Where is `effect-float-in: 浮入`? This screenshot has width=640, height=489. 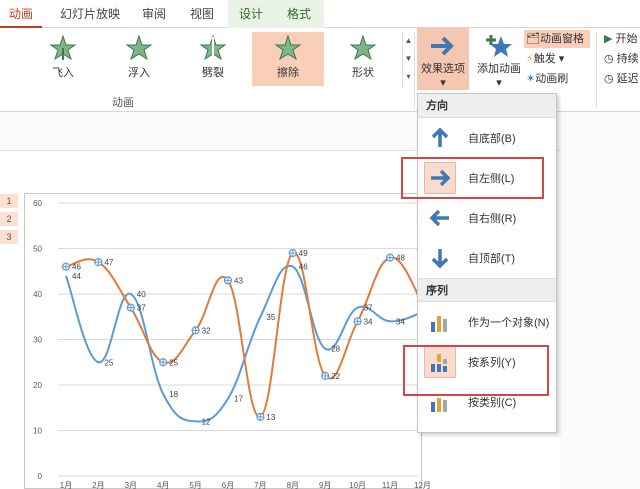 effect-float-in: 浮入 is located at coordinates (139, 59).